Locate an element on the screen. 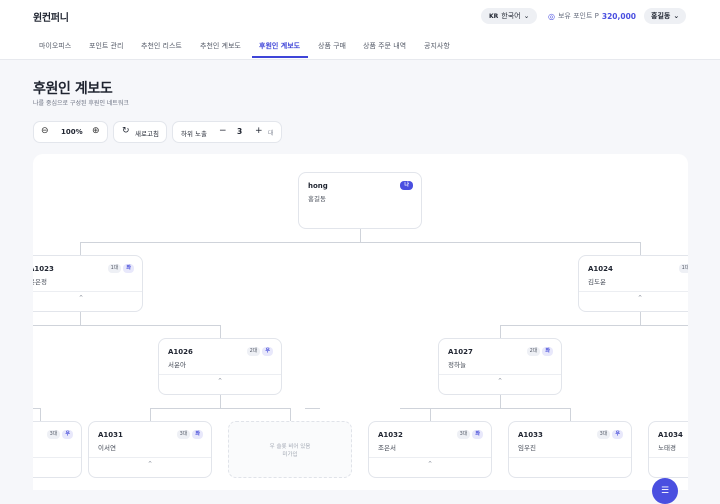  nav-item-myoffice: 마이오피스 is located at coordinates (55, 46).